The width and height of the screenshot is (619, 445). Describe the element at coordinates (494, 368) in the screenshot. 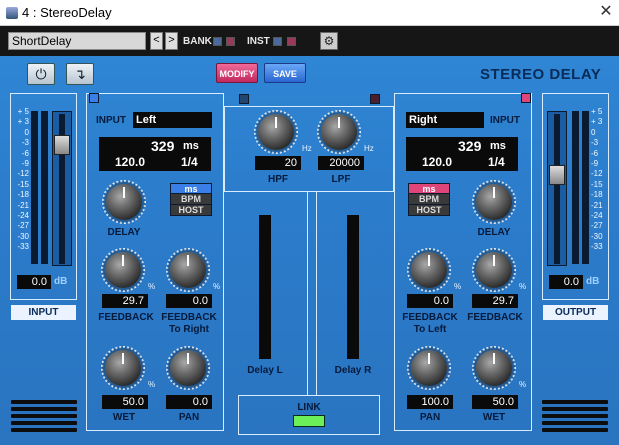

I see `right-wet-knob` at that location.